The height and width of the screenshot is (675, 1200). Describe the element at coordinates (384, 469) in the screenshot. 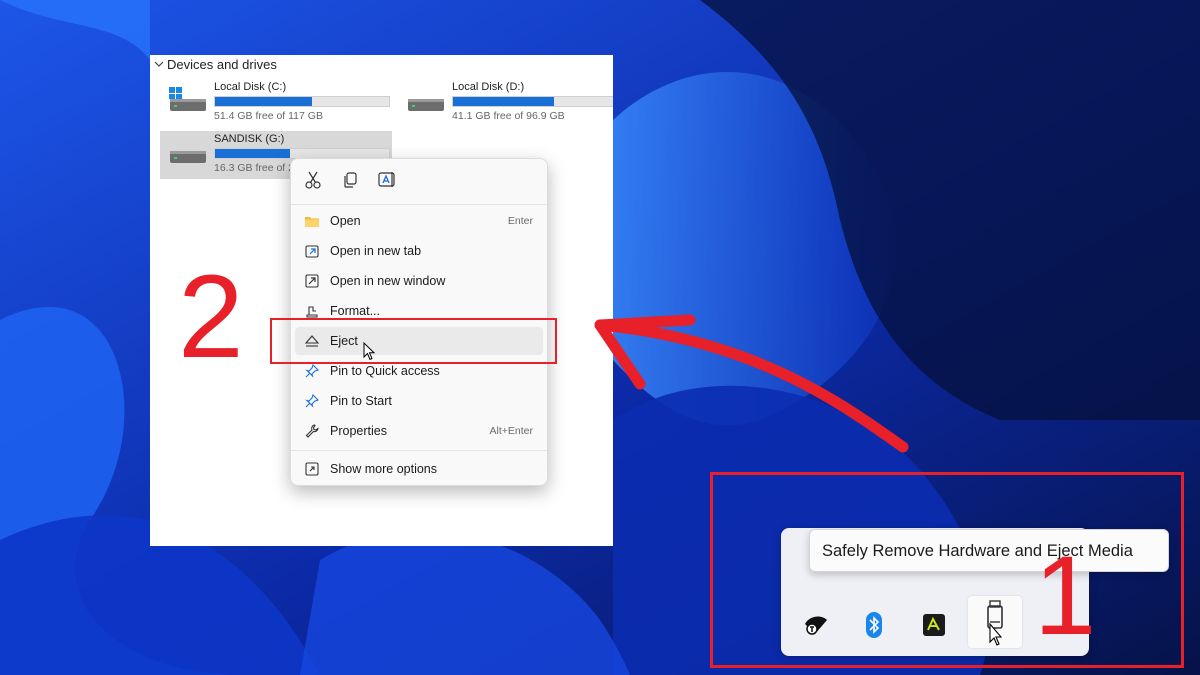

I see `menu-label: Show more options` at that location.